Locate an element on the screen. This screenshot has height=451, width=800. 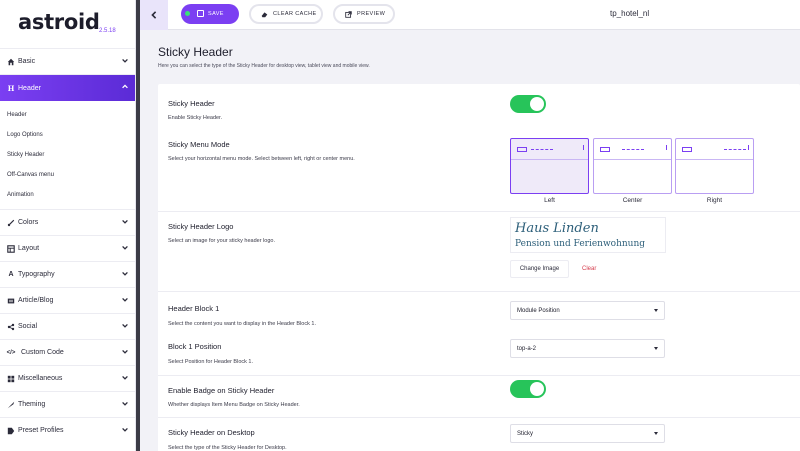
page-title: Sticky Header is located at coordinates (195, 52).